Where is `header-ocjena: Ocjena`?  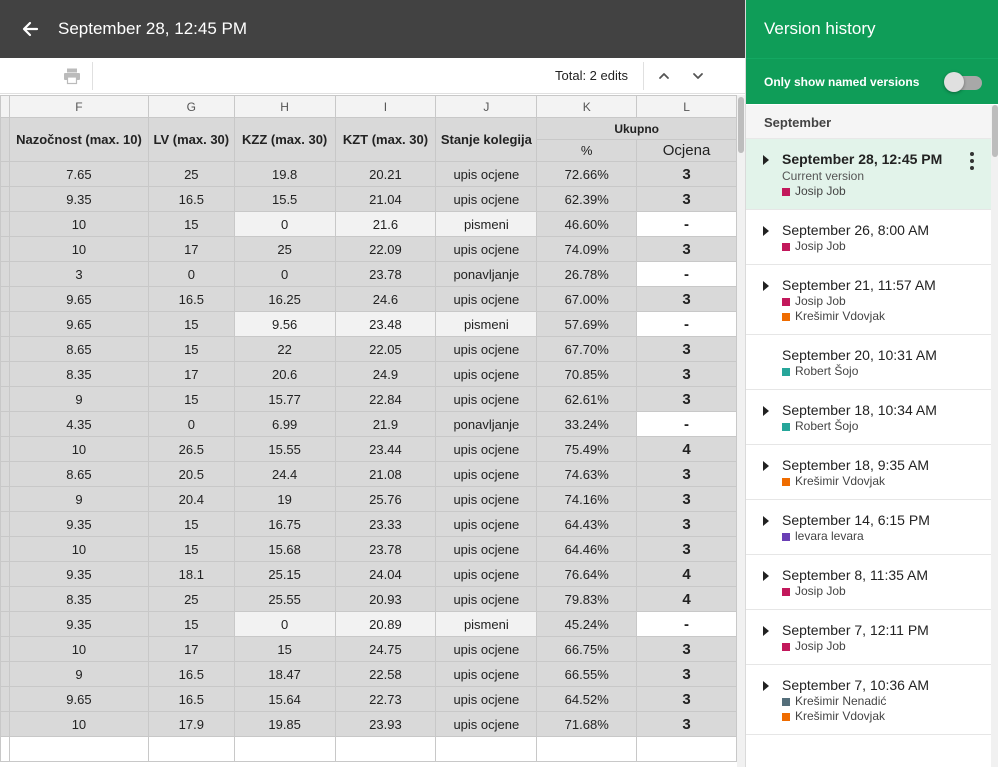
header-ocjena: Ocjena is located at coordinates (686, 150).